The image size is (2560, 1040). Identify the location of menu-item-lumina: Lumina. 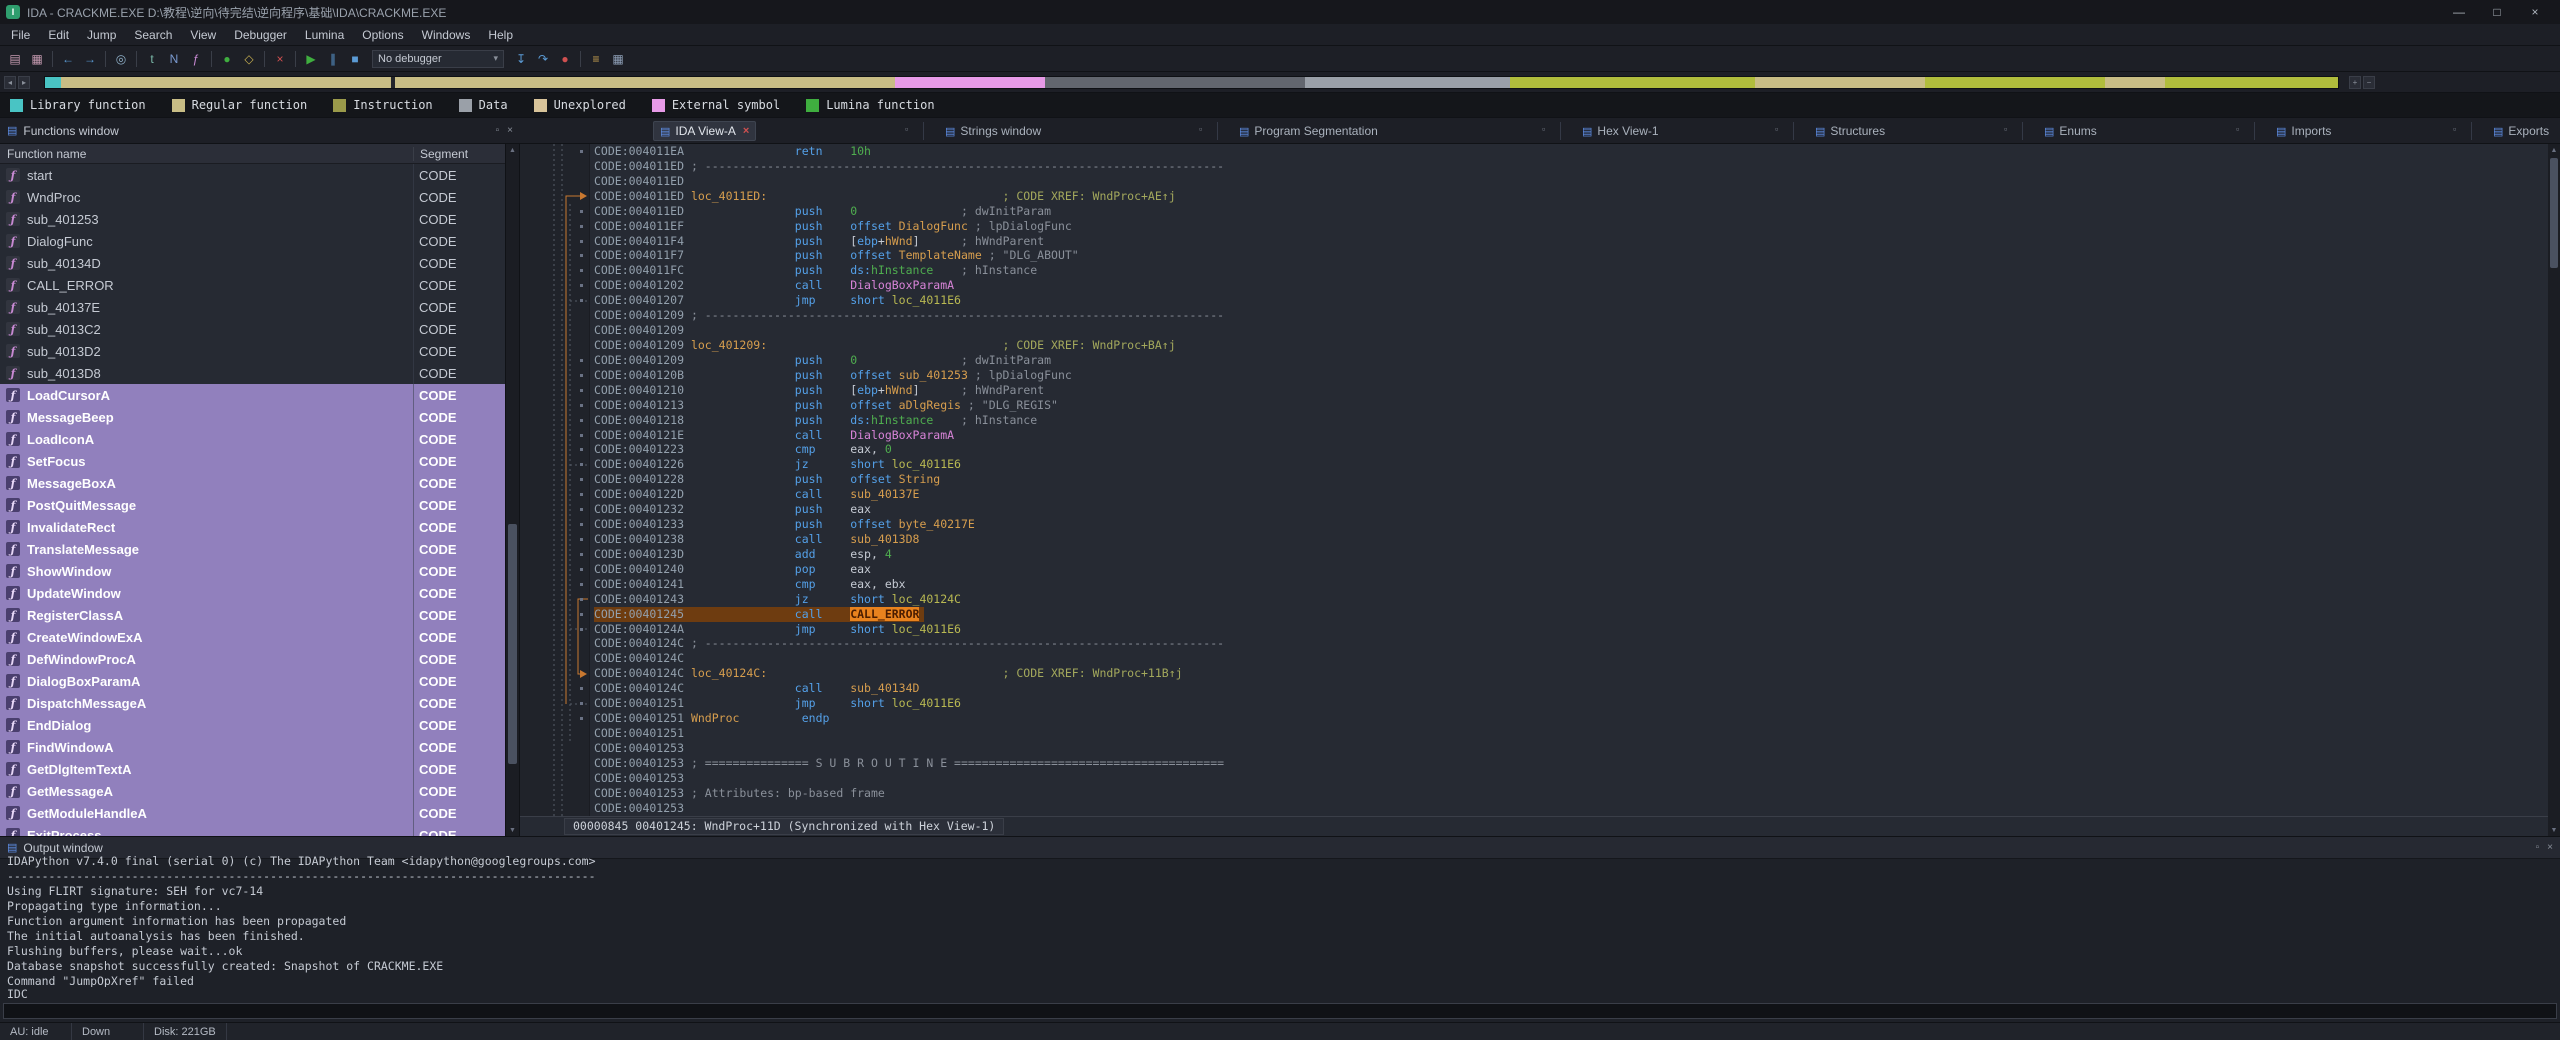
(324, 35).